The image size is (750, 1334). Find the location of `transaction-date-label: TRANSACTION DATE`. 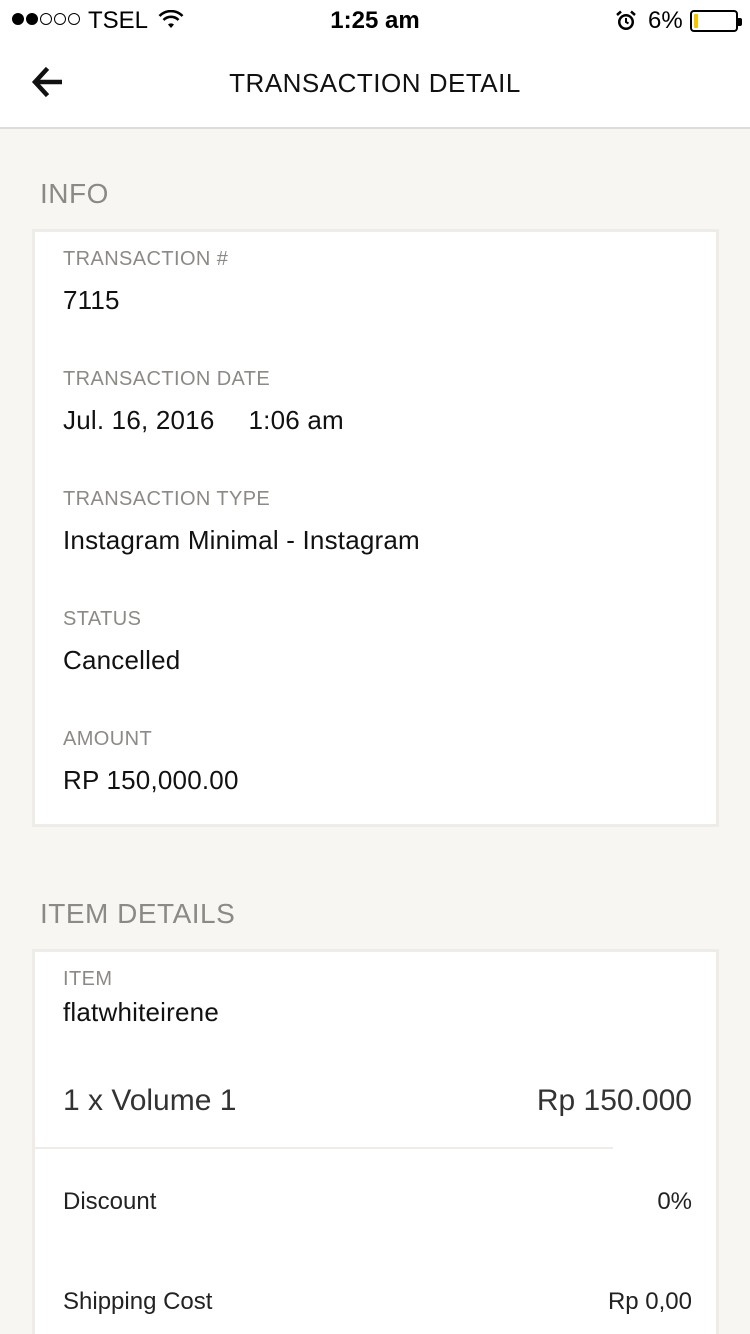

transaction-date-label: TRANSACTION DATE is located at coordinates (167, 379).